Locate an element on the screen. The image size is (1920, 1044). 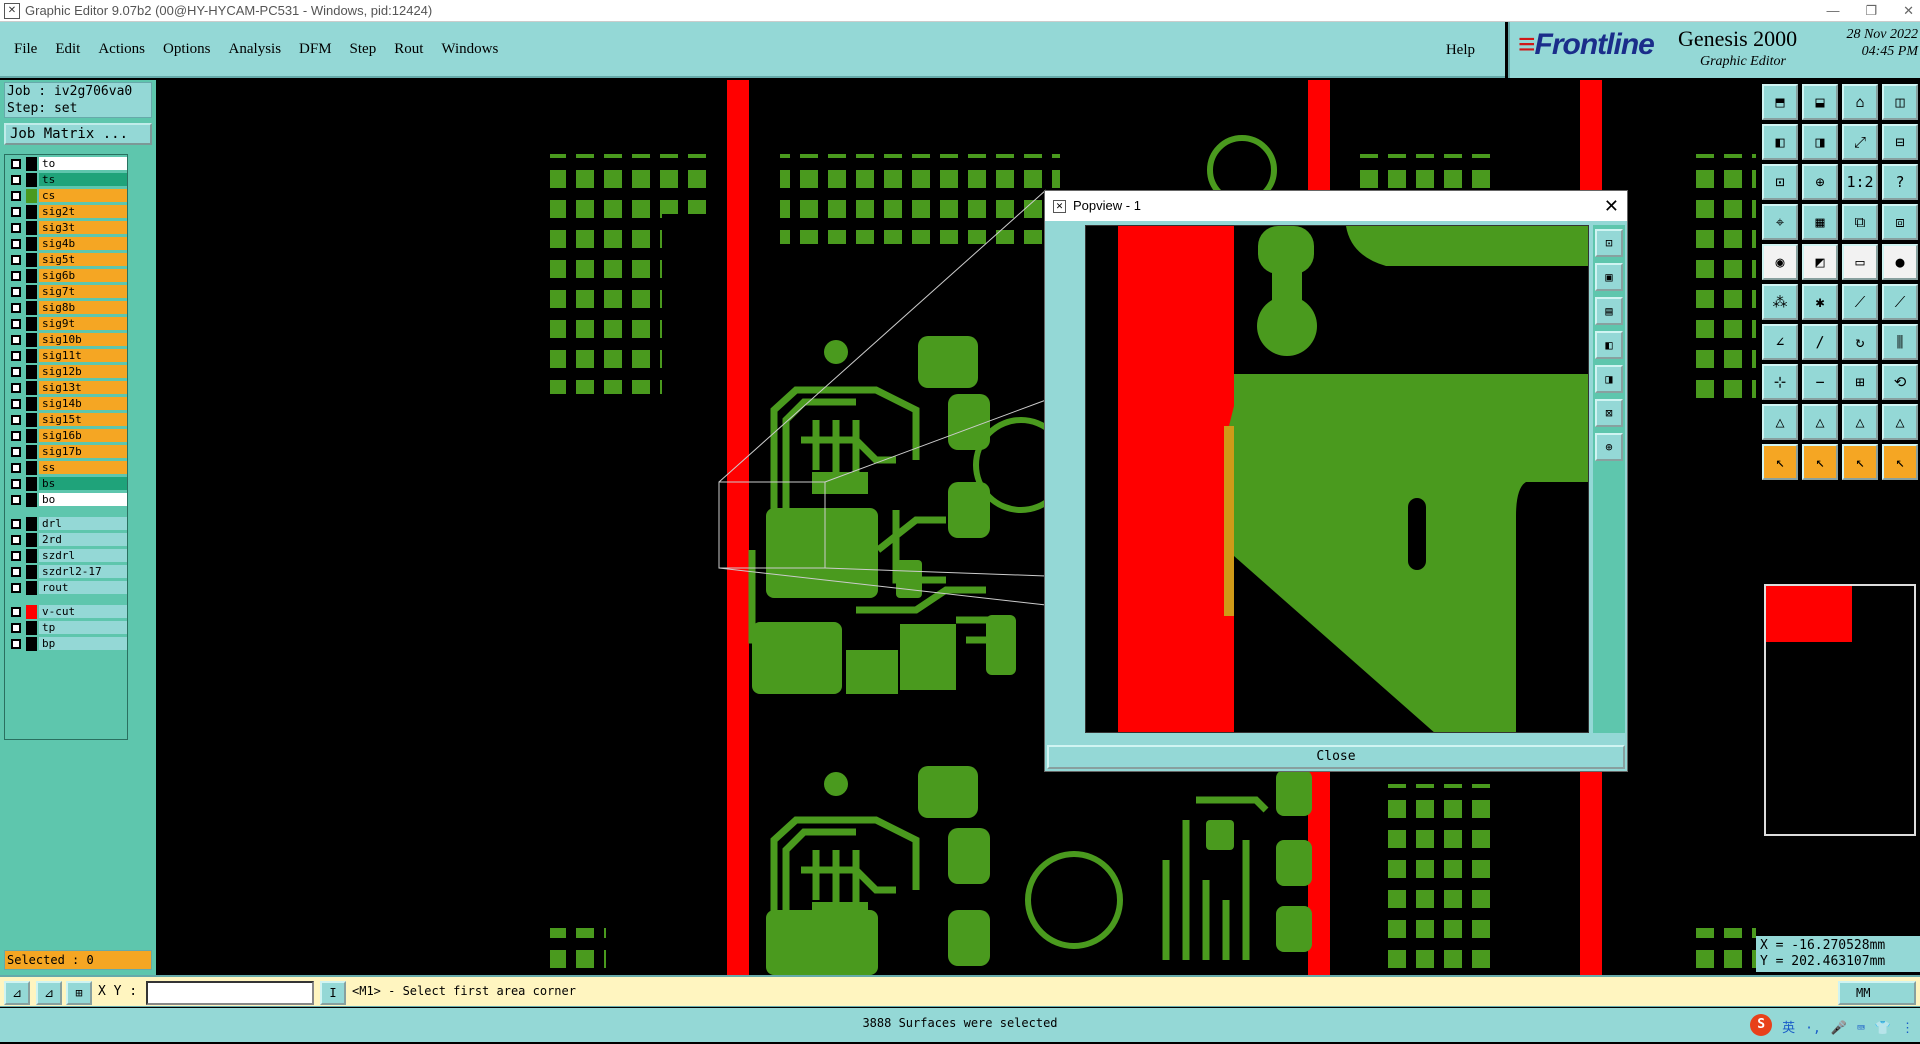
layer-name: ss is located at coordinates (83, 467).